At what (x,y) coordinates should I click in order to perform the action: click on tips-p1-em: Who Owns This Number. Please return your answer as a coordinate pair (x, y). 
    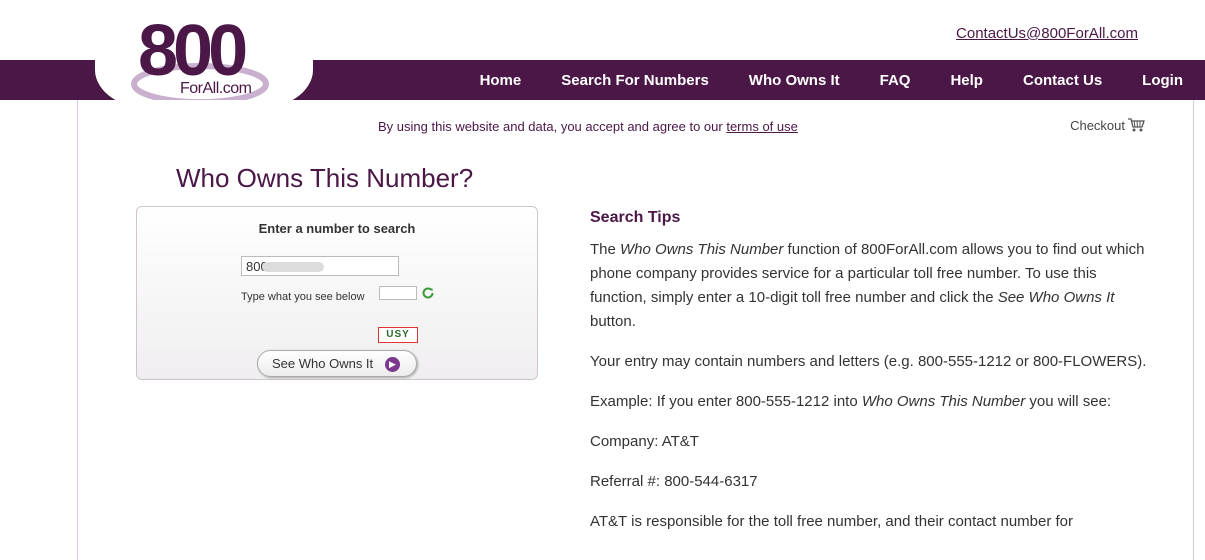
    Looking at the image, I should click on (702, 249).